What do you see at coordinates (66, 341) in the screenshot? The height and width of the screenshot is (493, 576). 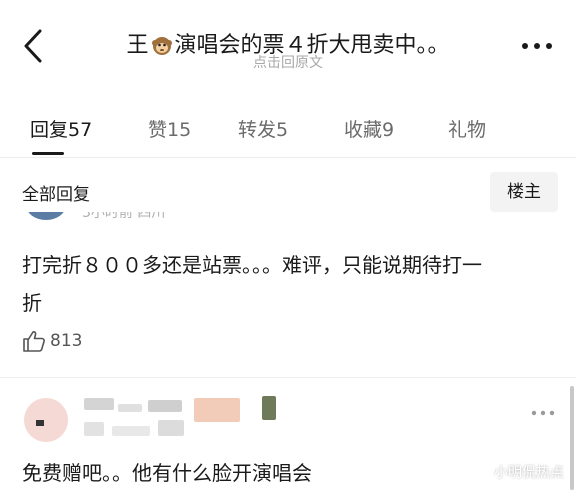 I see `like-count: 813` at bounding box center [66, 341].